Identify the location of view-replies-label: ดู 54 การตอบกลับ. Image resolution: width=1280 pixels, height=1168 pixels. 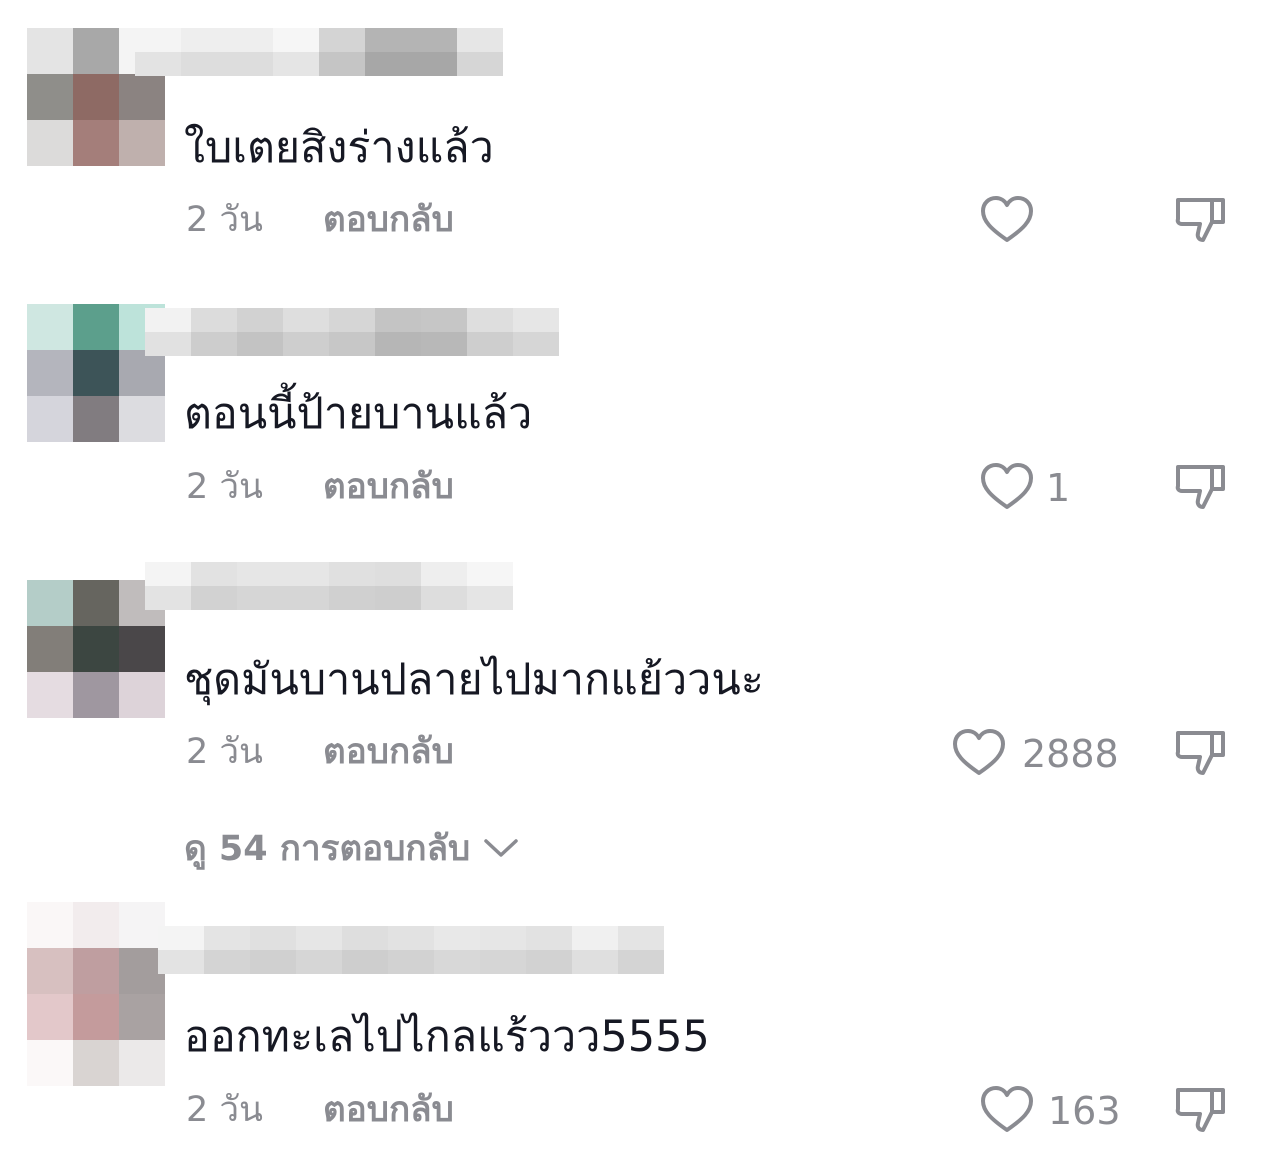
(327, 848).